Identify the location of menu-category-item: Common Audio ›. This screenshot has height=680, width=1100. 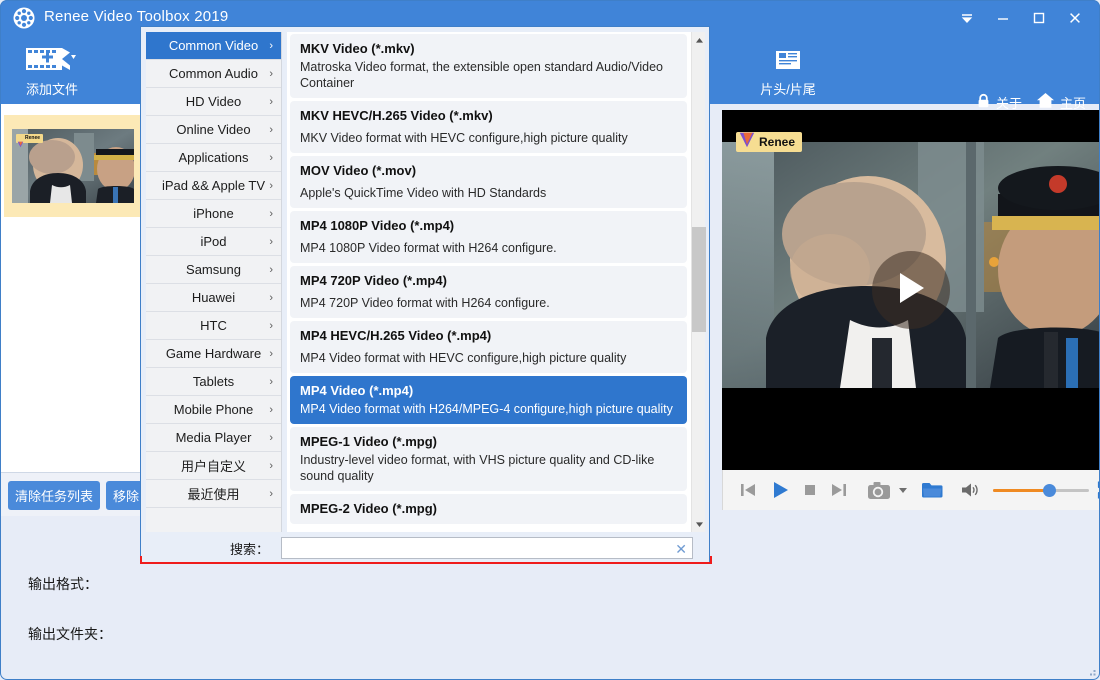
(213, 74).